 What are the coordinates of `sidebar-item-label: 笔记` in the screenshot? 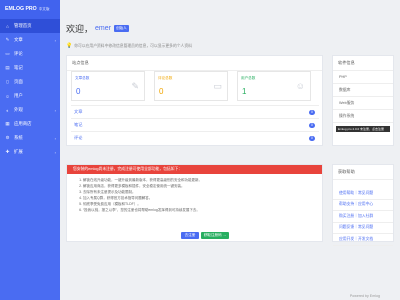 It's located at (18, 67).